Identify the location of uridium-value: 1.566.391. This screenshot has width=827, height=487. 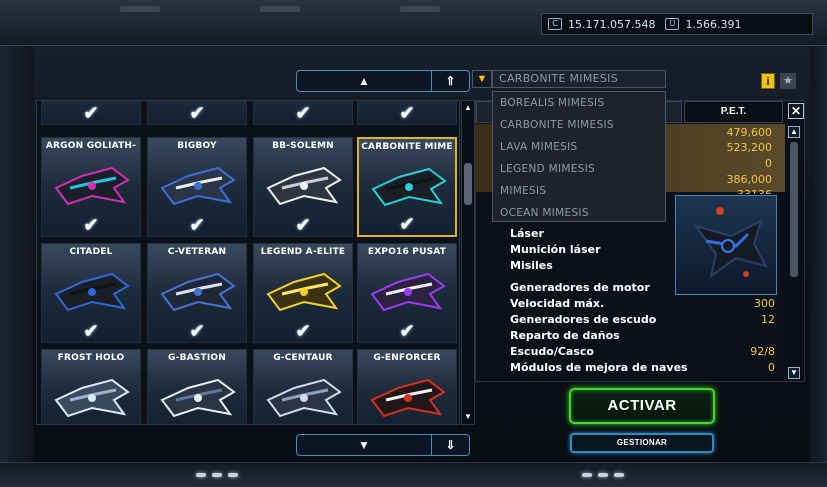
(713, 24).